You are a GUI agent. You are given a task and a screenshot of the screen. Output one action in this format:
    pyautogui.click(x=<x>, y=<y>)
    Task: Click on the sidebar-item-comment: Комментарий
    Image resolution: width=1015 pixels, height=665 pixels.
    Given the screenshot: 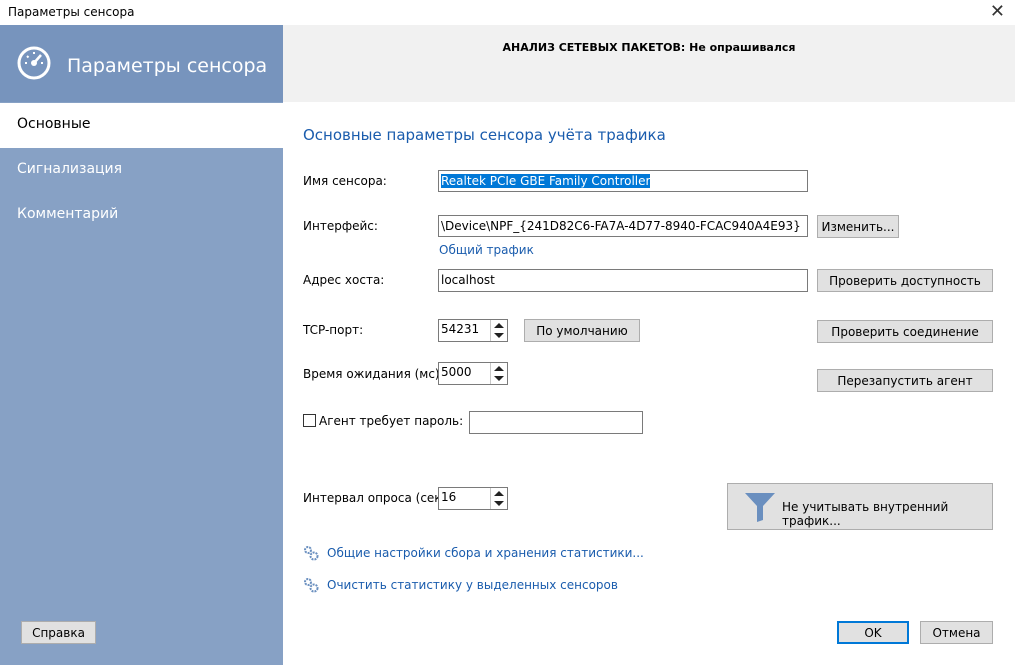 What is the action you would take?
    pyautogui.click(x=141, y=215)
    